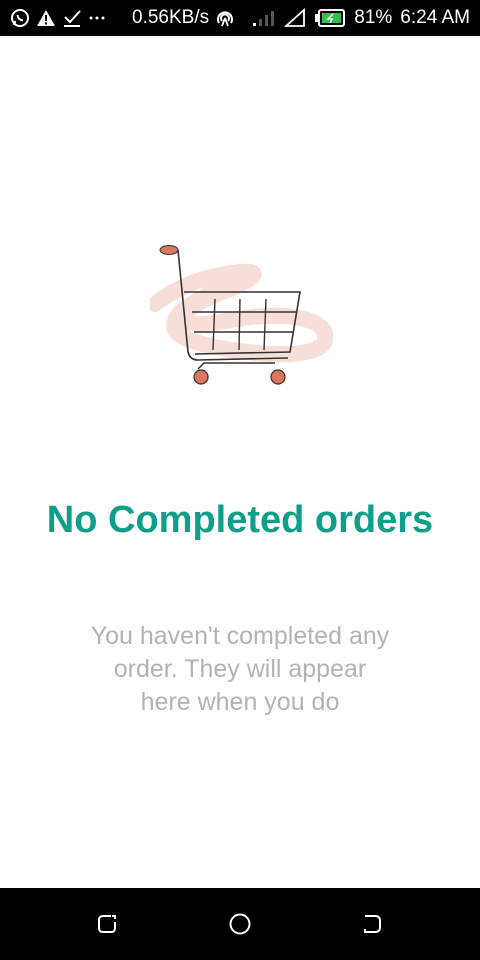 Image resolution: width=480 pixels, height=960 pixels. I want to click on download-done-icon, so click(72, 18).